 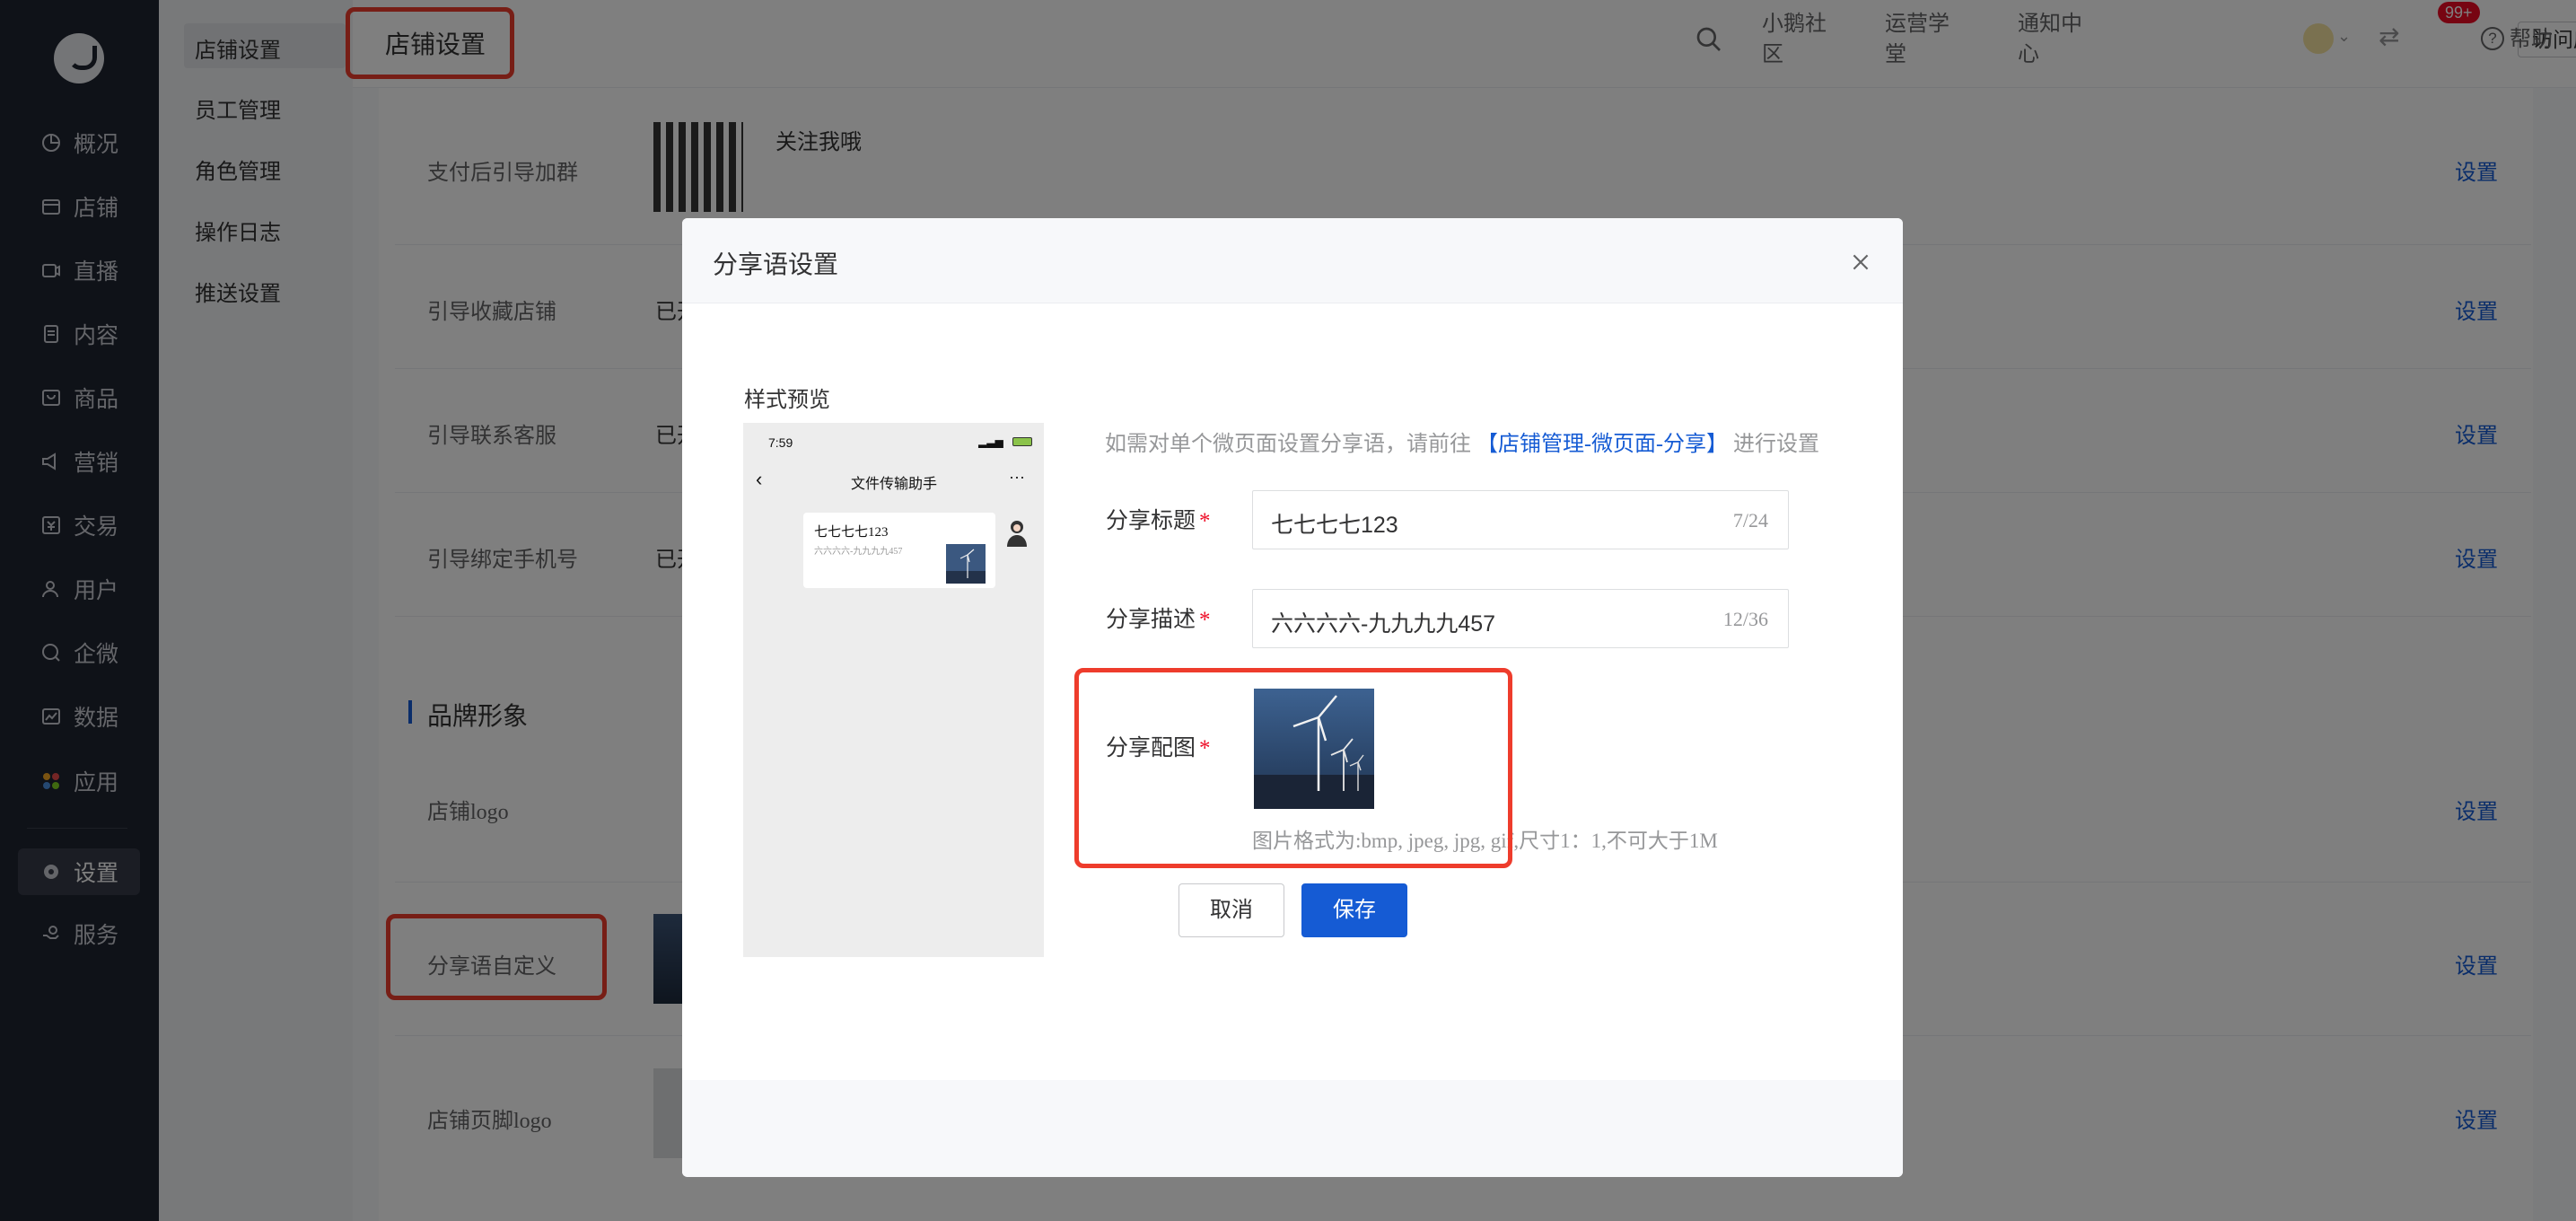 I want to click on per-page-hint: 如需对单个微页面设置分享语，请前往 【店铺管理-微页面-分享】 进行设置, so click(x=1462, y=442).